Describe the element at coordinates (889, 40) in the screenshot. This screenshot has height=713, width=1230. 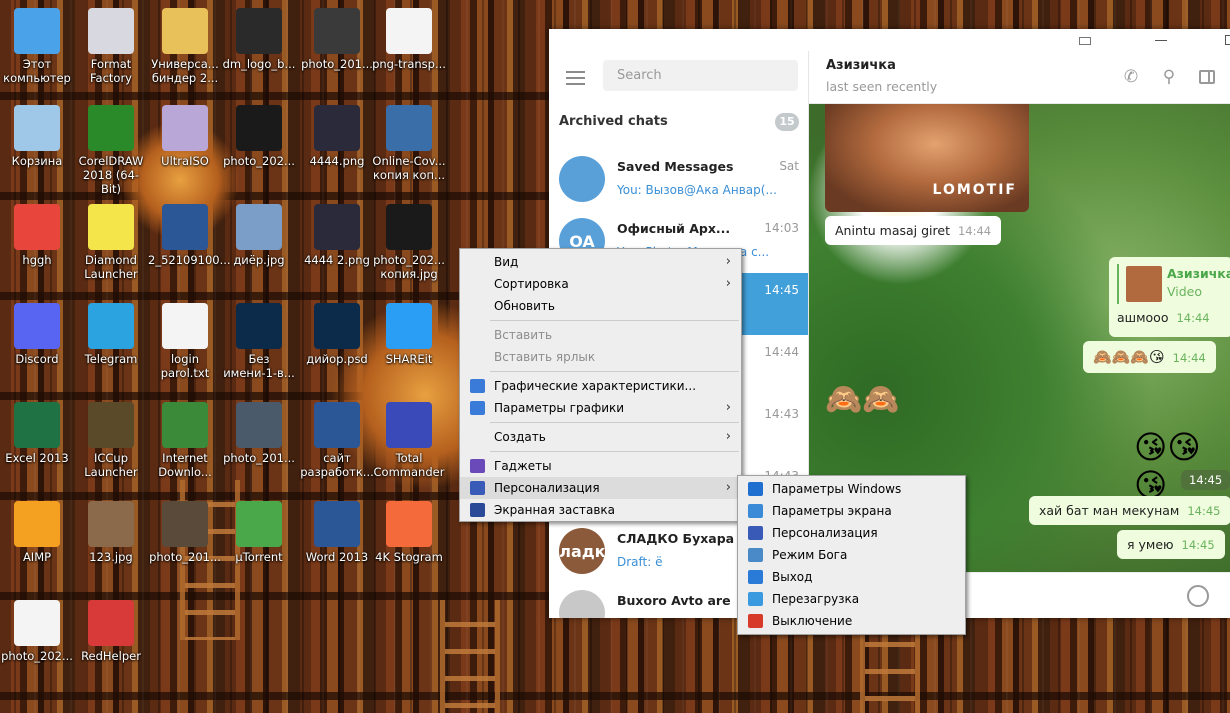
I see `telegram-titlebar` at that location.